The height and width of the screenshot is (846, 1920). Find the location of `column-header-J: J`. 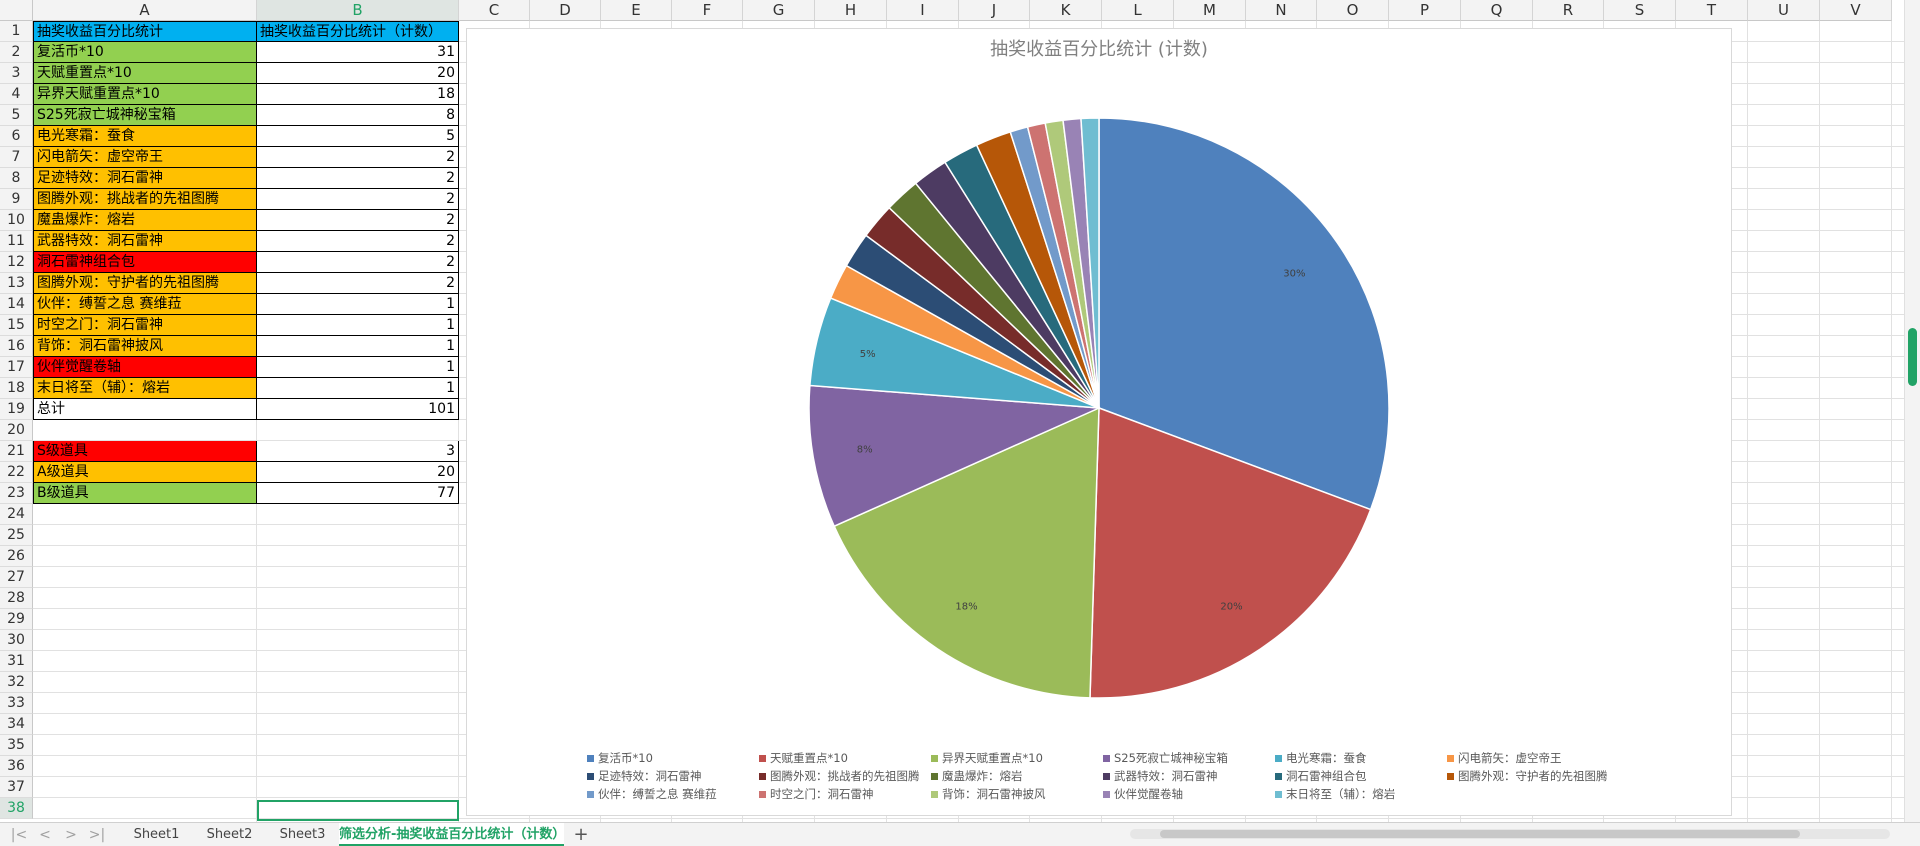

column-header-J: J is located at coordinates (994, 10).